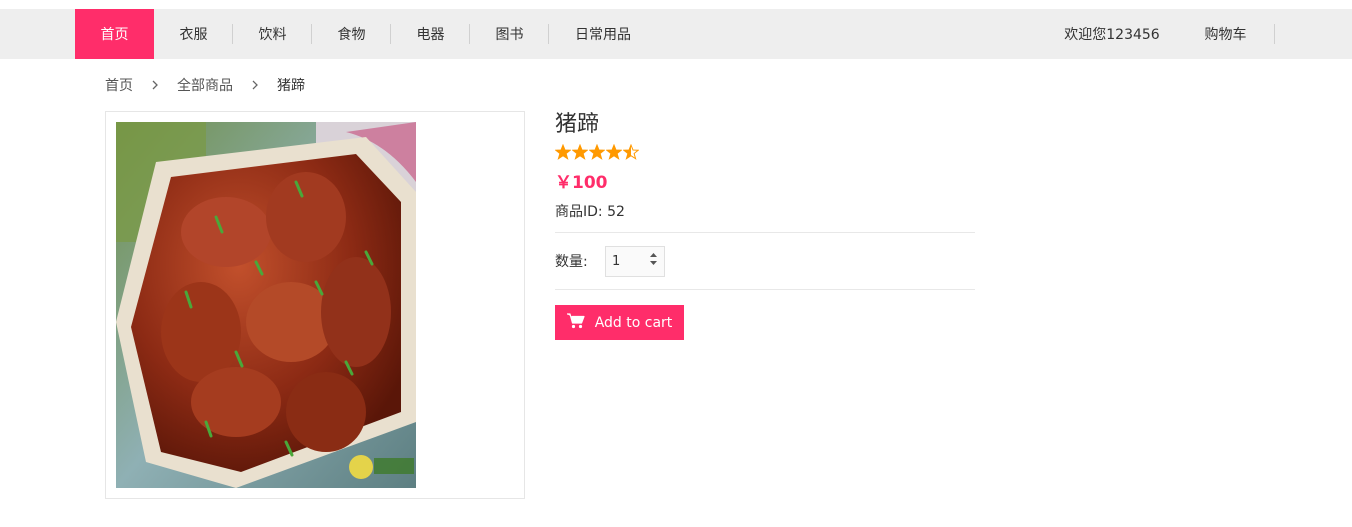 This screenshot has height=527, width=1352. What do you see at coordinates (765, 225) in the screenshot?
I see `product-info: 猪蹄 ￥100 商品ID: 52 数量: 1 Add to cart` at bounding box center [765, 225].